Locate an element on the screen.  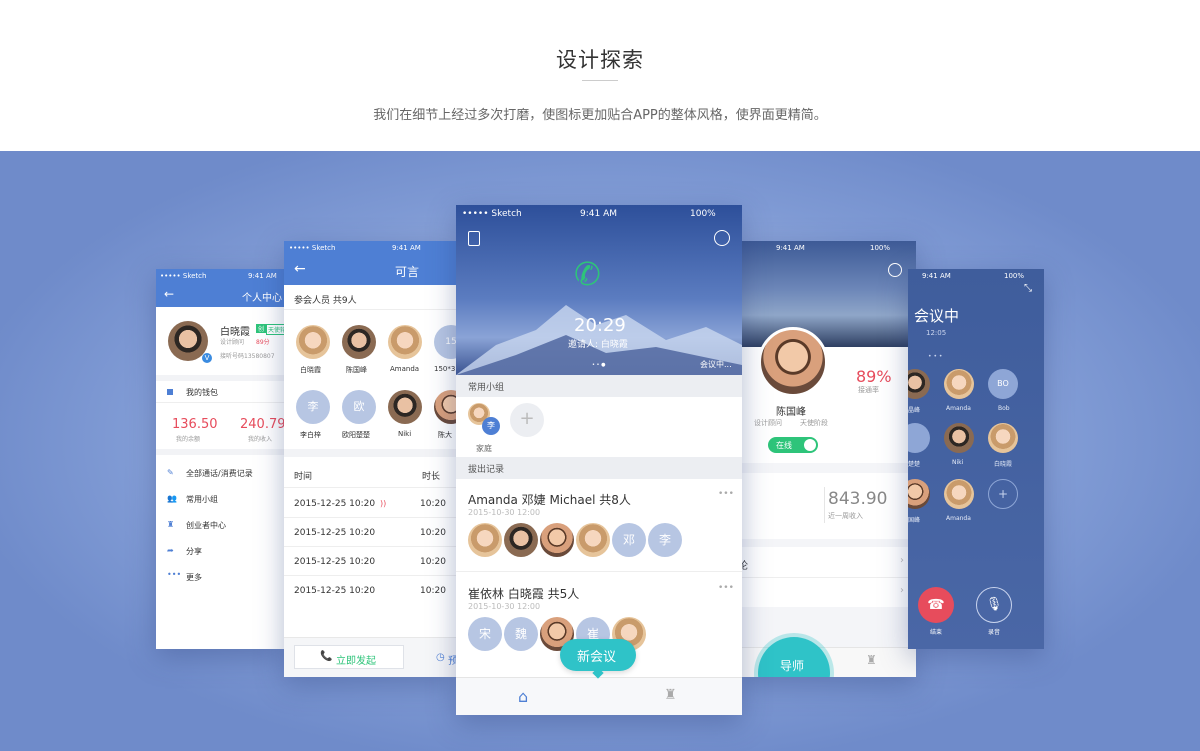
status-bar: ••••• Sketch 9:41 AM 100% is located at coordinates (589, 214).